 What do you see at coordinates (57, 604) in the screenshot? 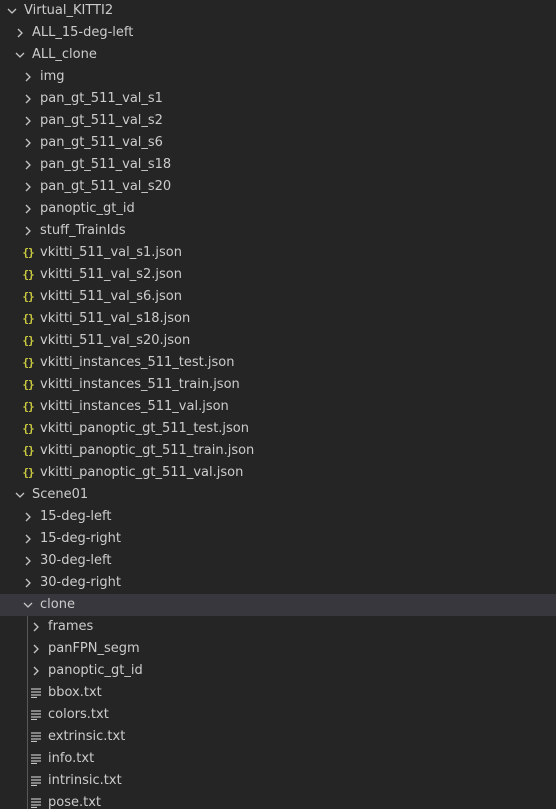
I see `tree-item-label: clone` at bounding box center [57, 604].